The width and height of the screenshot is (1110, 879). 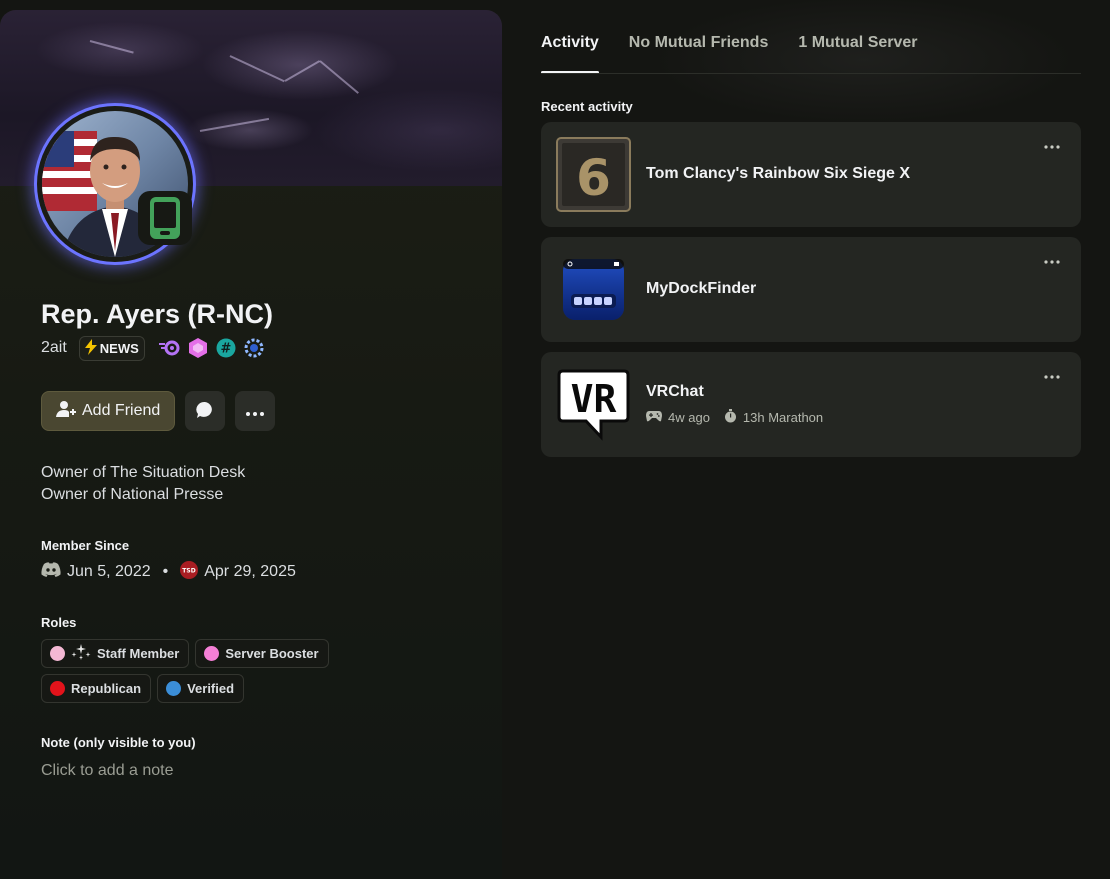 I want to click on boost-hex-icon, so click(x=198, y=348).